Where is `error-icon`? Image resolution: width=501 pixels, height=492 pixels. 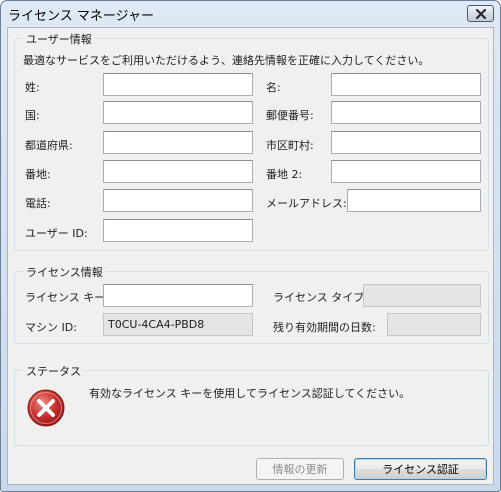
error-icon is located at coordinates (46, 408).